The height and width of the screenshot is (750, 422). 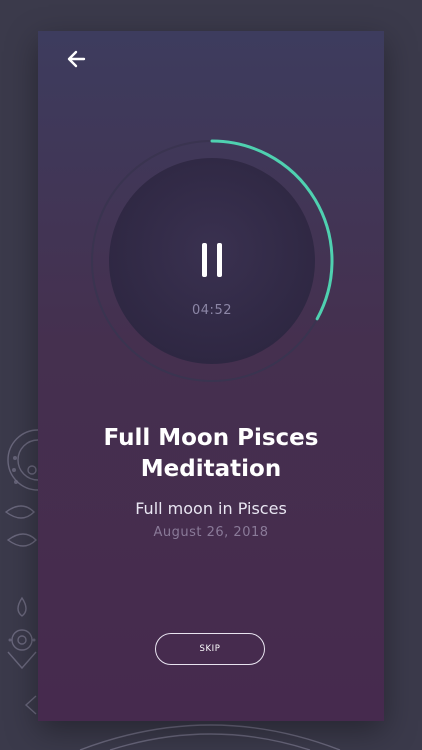 What do you see at coordinates (210, 649) in the screenshot?
I see `skip-button: SKIP` at bounding box center [210, 649].